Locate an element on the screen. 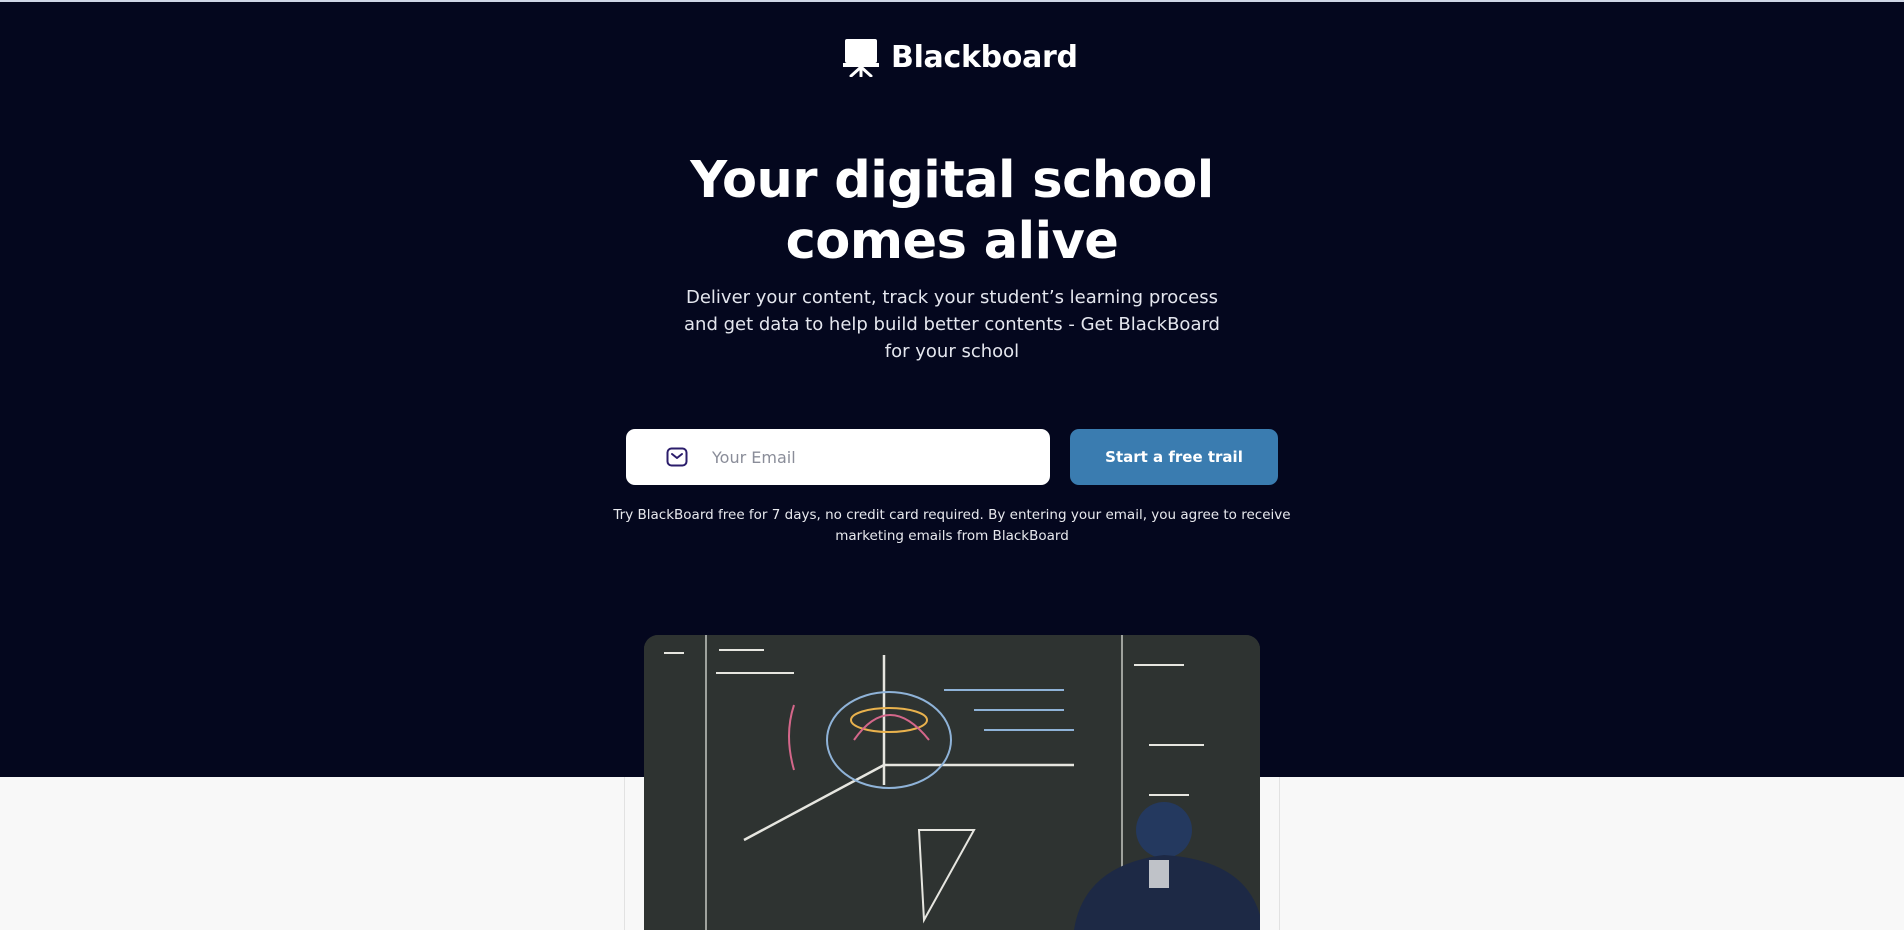  mail-icon is located at coordinates (677, 457).